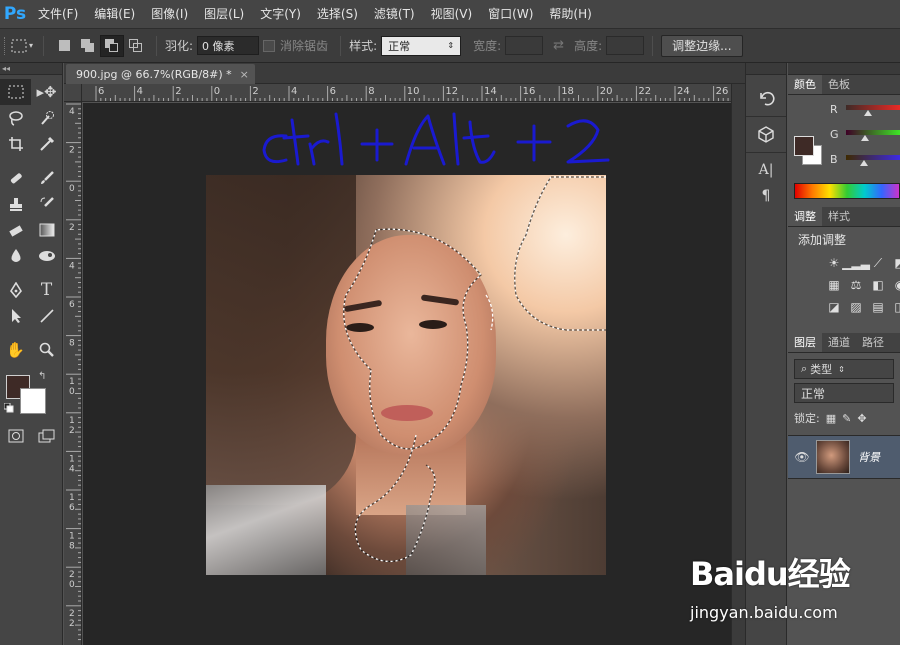 This screenshot has width=900, height=645. What do you see at coordinates (46, 178) in the screenshot?
I see `brush-tool-icon` at bounding box center [46, 178].